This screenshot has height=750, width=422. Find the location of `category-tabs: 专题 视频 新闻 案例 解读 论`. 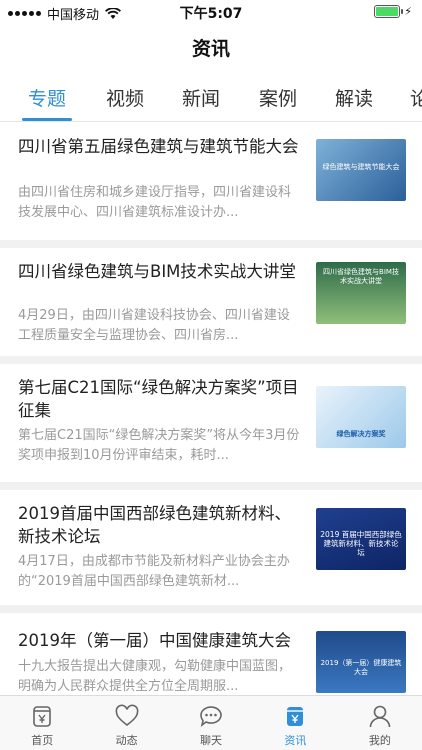

category-tabs: 专题 视频 新闻 案例 解读 论 is located at coordinates (211, 100).